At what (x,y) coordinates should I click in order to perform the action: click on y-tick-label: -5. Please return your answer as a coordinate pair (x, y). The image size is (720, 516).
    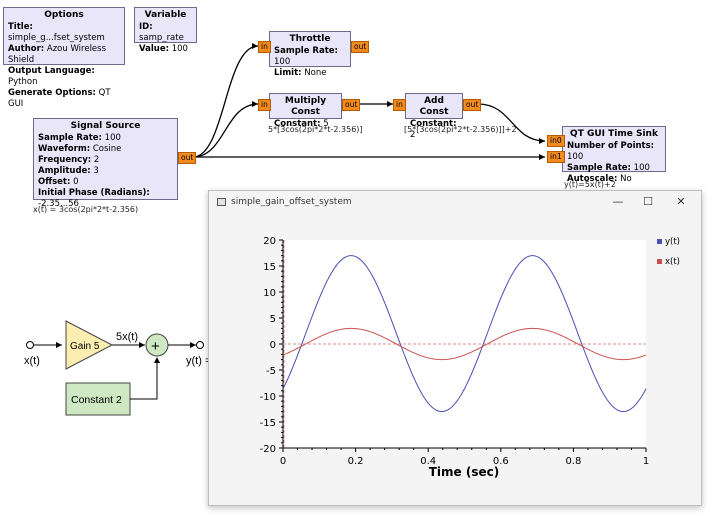
    Looking at the image, I should click on (271, 371).